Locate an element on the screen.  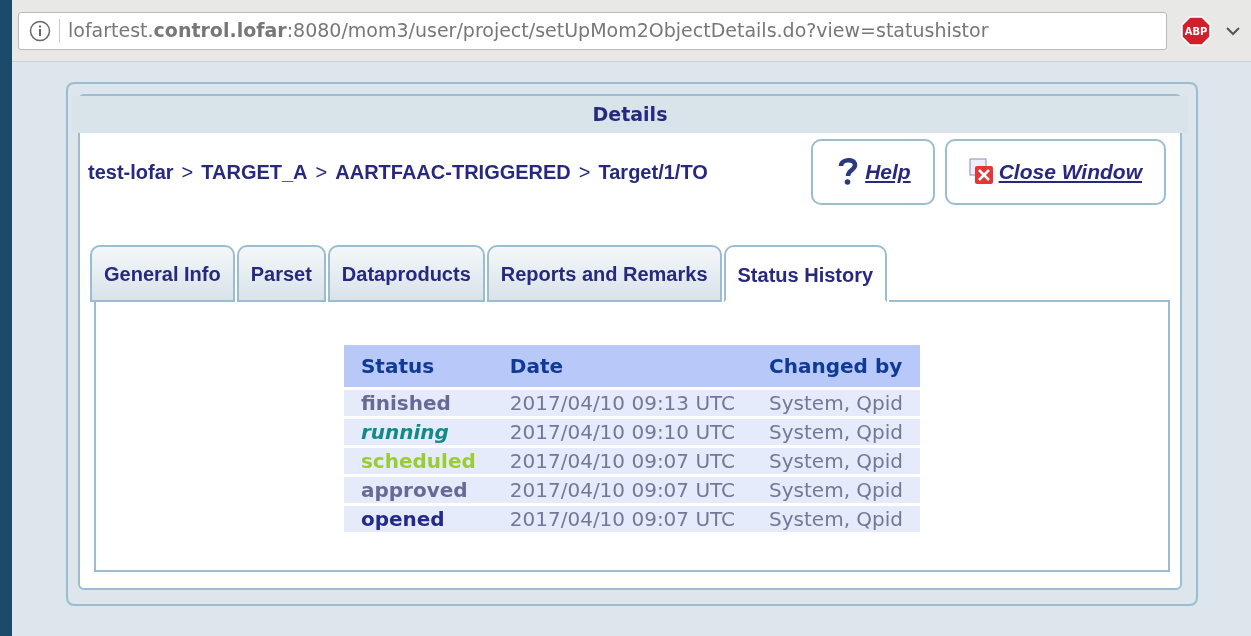
date-cell: 2017/04/10 09:10 UTC is located at coordinates (622, 431).